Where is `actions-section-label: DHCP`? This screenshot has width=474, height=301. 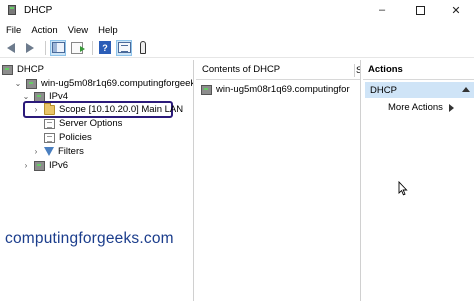
actions-section-label: DHCP is located at coordinates (383, 90).